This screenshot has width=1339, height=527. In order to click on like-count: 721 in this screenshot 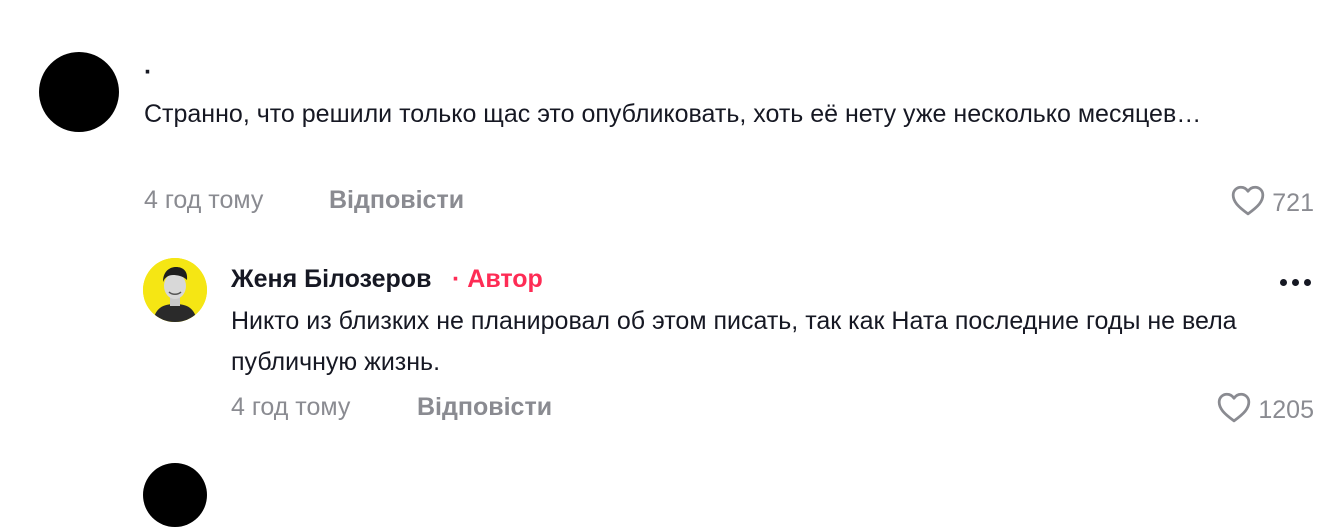, I will do `click(1293, 203)`.